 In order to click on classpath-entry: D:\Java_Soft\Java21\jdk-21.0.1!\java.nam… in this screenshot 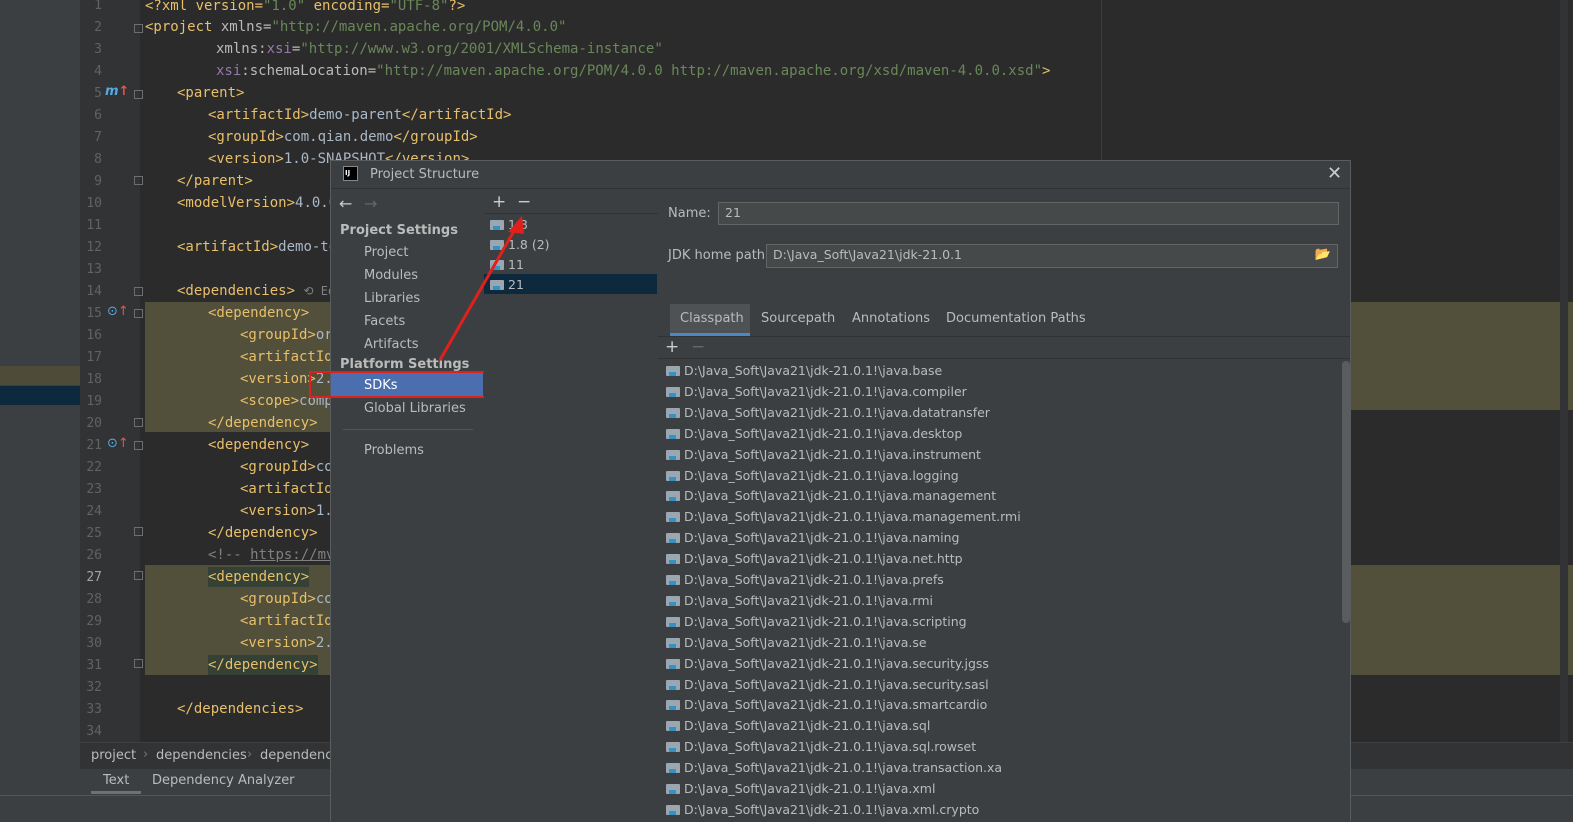, I will do `click(813, 537)`.